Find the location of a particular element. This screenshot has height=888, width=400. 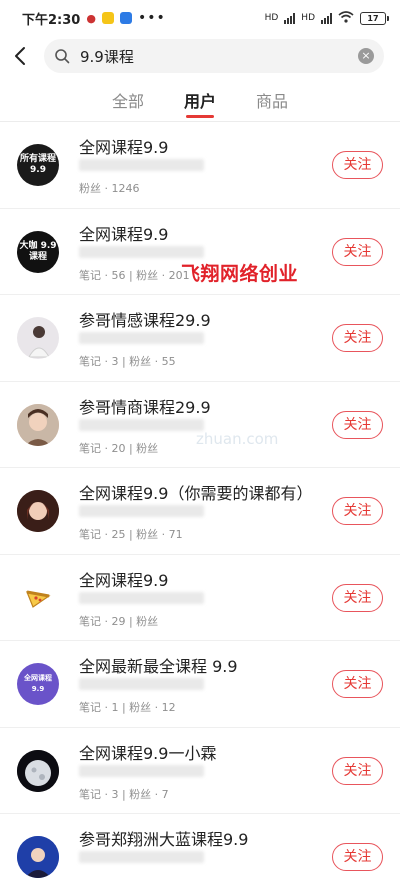

search-icon is located at coordinates (63, 56).